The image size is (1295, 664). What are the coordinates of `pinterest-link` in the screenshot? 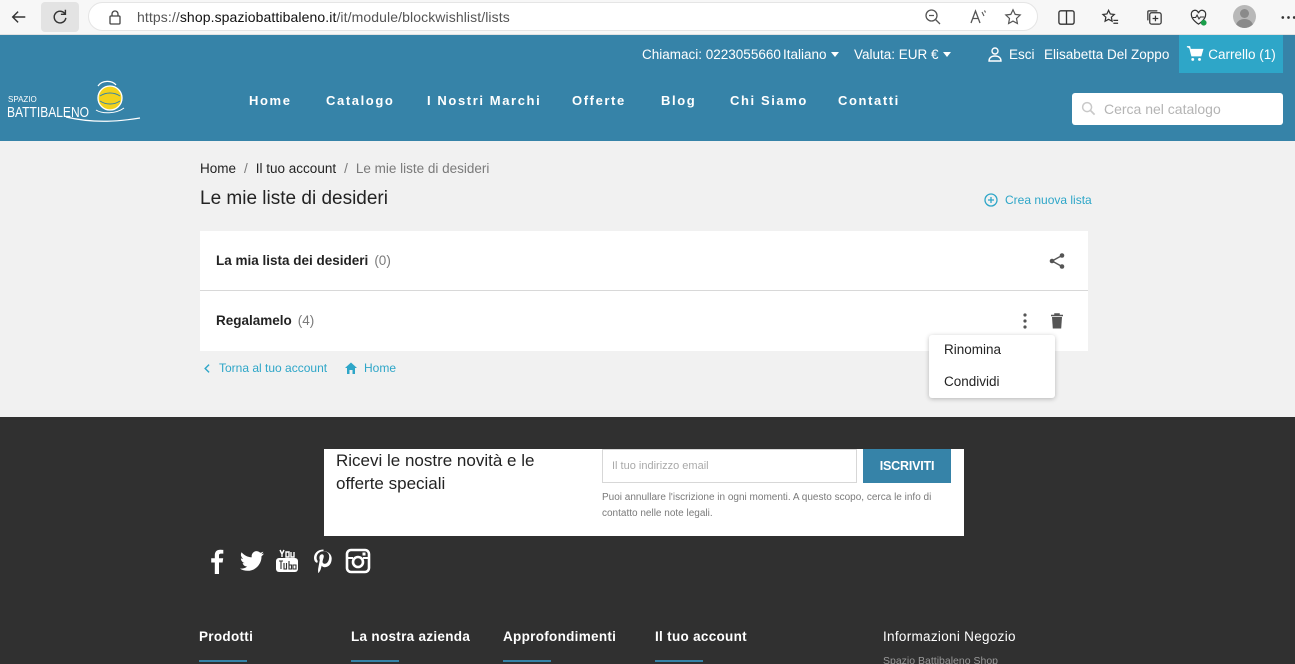 It's located at (323, 561).